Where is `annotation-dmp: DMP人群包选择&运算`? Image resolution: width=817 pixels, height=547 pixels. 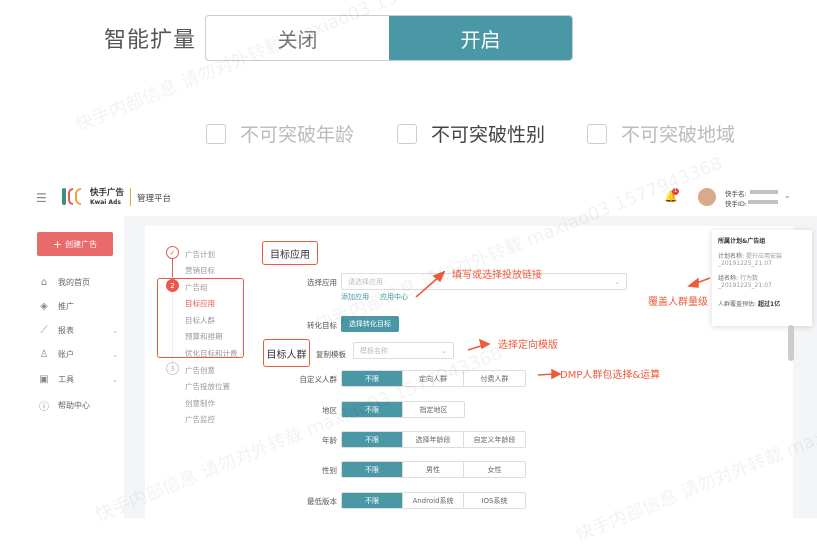 annotation-dmp: DMP人群包选择&运算 is located at coordinates (610, 375).